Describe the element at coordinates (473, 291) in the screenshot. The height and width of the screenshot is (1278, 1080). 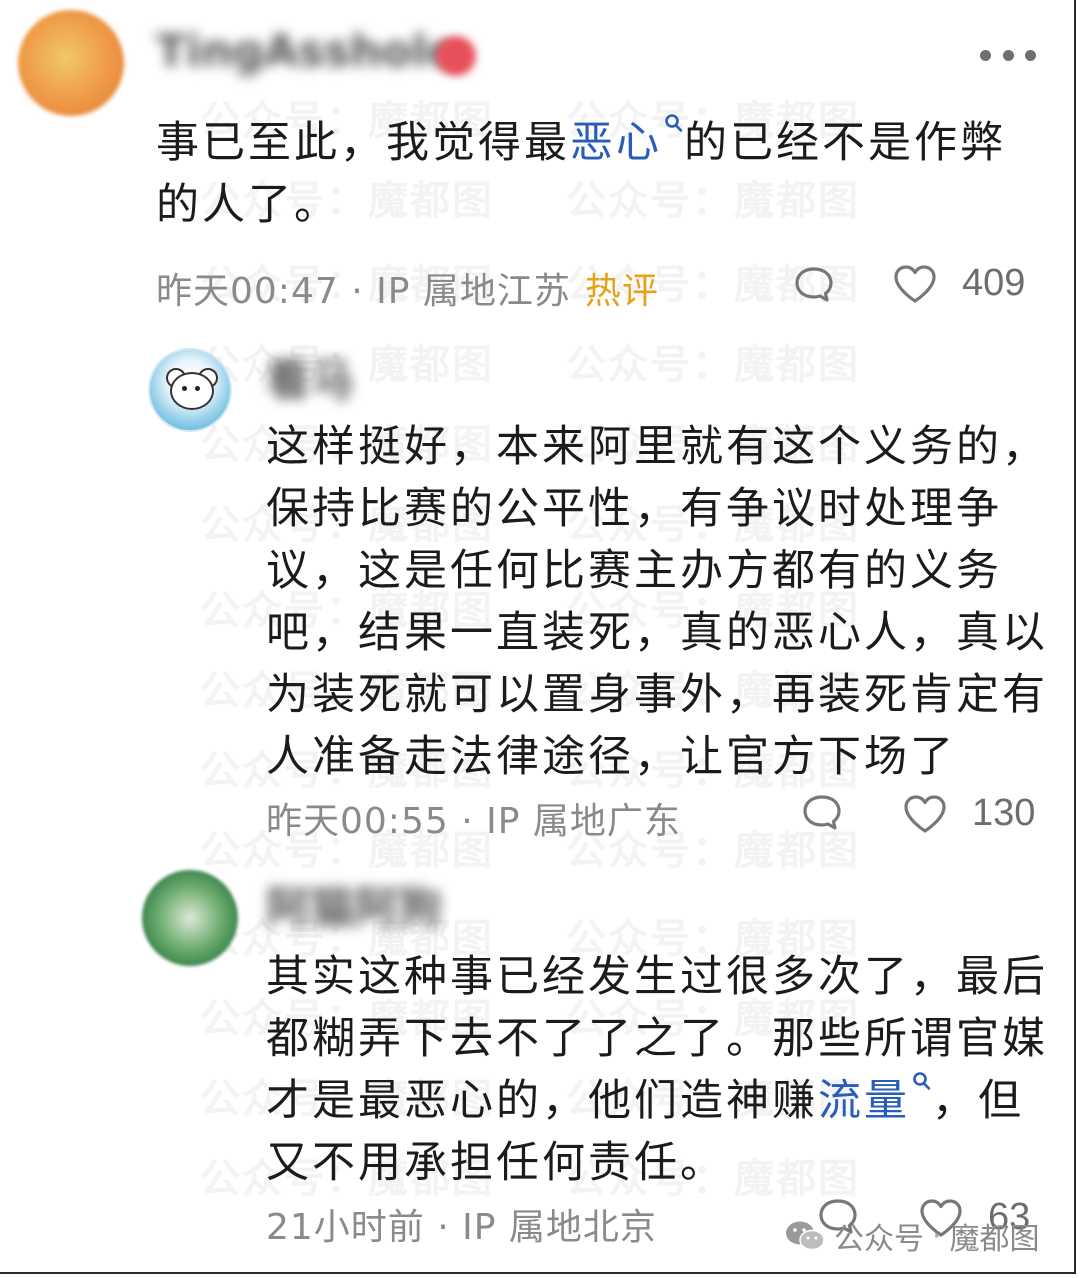
I see `ip-location: IP 属地江苏` at that location.